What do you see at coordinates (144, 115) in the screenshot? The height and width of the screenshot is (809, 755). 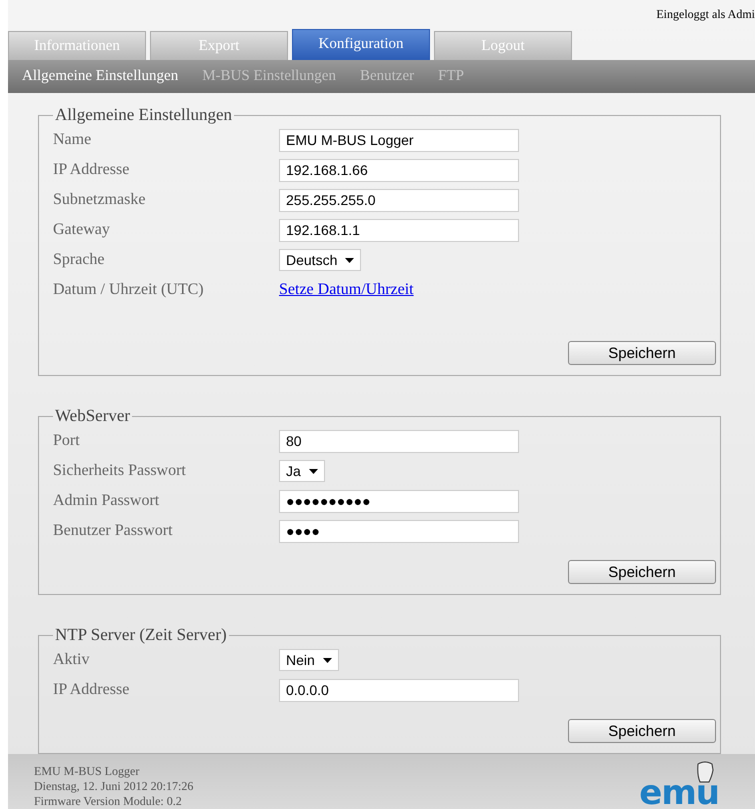 I see `section-title: Allgemeine Einstellungen` at bounding box center [144, 115].